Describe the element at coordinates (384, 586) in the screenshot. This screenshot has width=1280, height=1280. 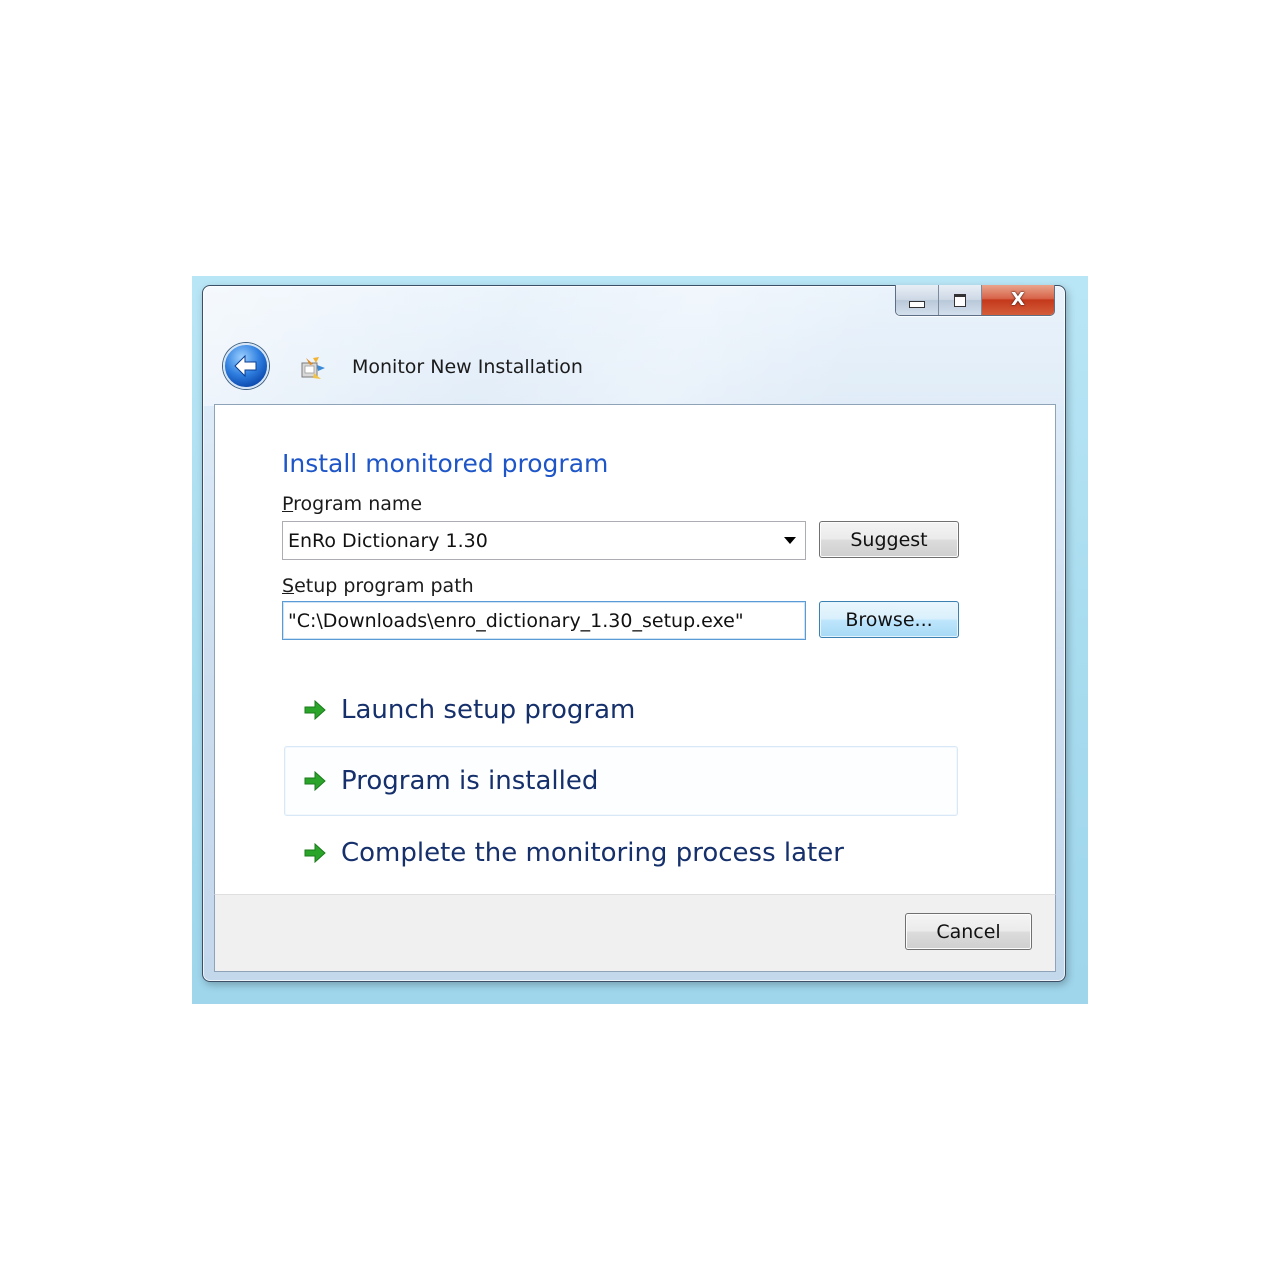
I see `setup-path-label-text: etup program path` at that location.